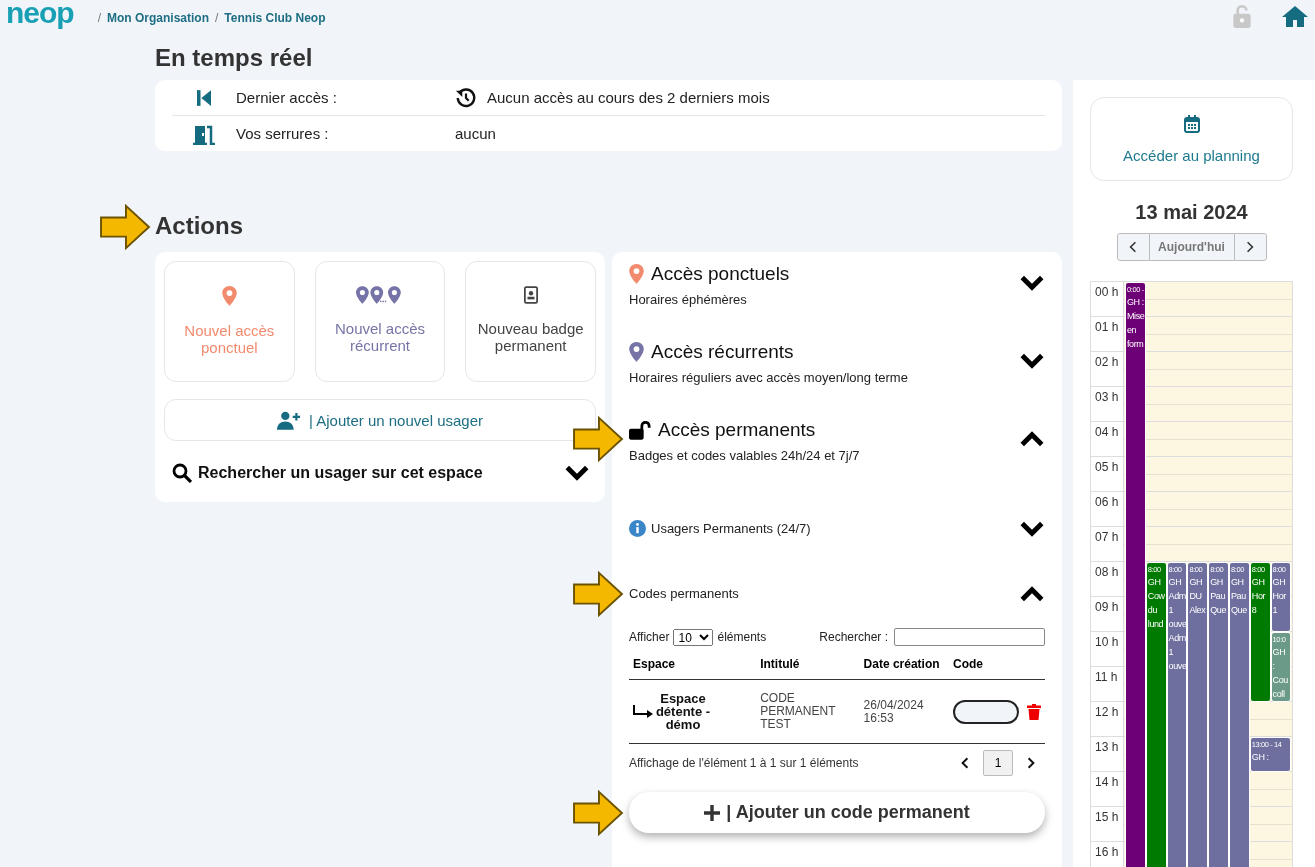 This screenshot has height=867, width=1315. Describe the element at coordinates (1107, 754) in the screenshot. I see `hour-label: 13 h` at that location.